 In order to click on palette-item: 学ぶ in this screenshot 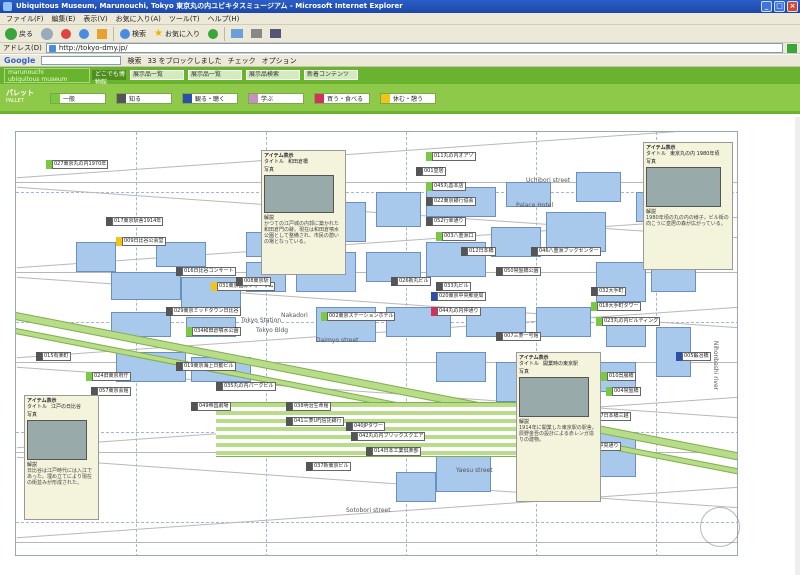, I will do `click(276, 98)`.